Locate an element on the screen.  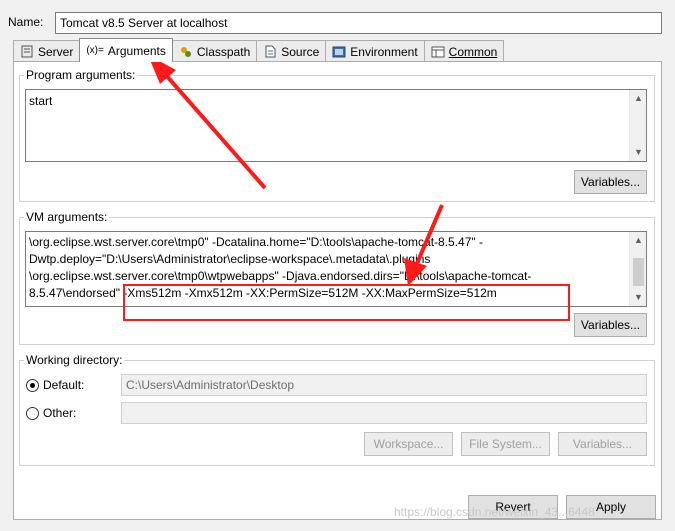
program-arguments-value: start is located at coordinates (41, 101).